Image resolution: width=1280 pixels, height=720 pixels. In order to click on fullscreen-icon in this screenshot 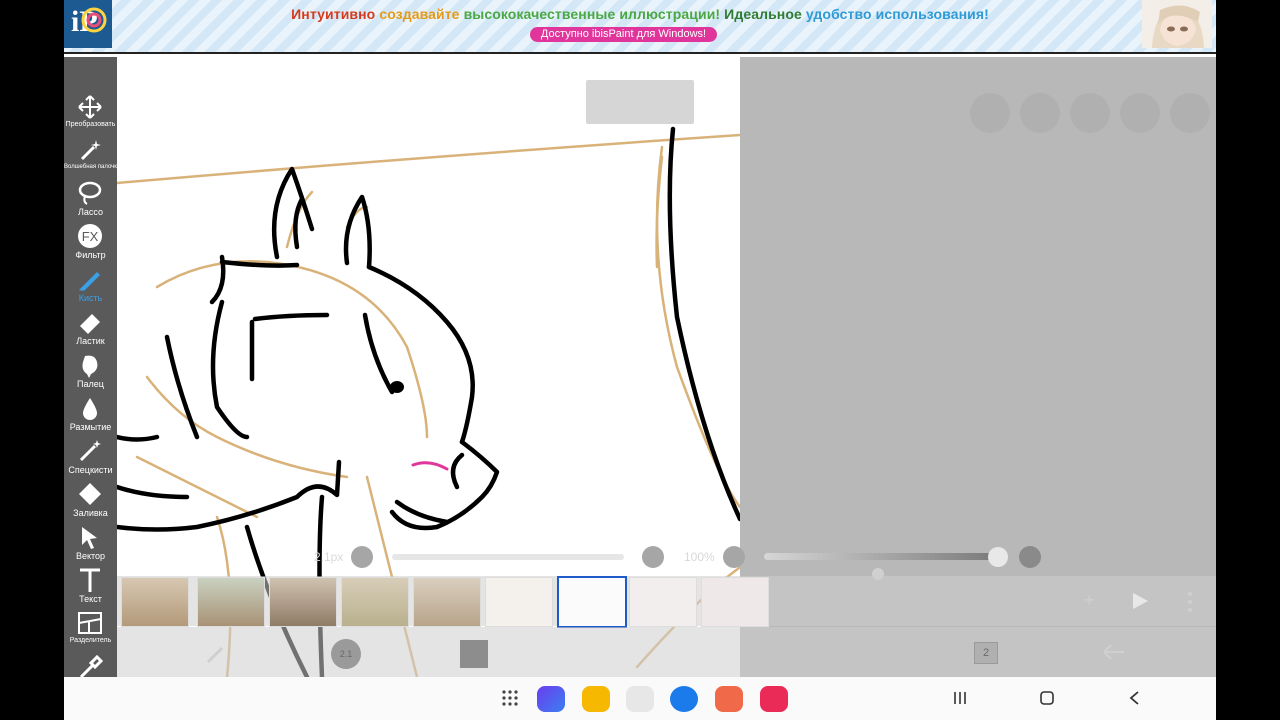, I will do `click(1040, 113)`.